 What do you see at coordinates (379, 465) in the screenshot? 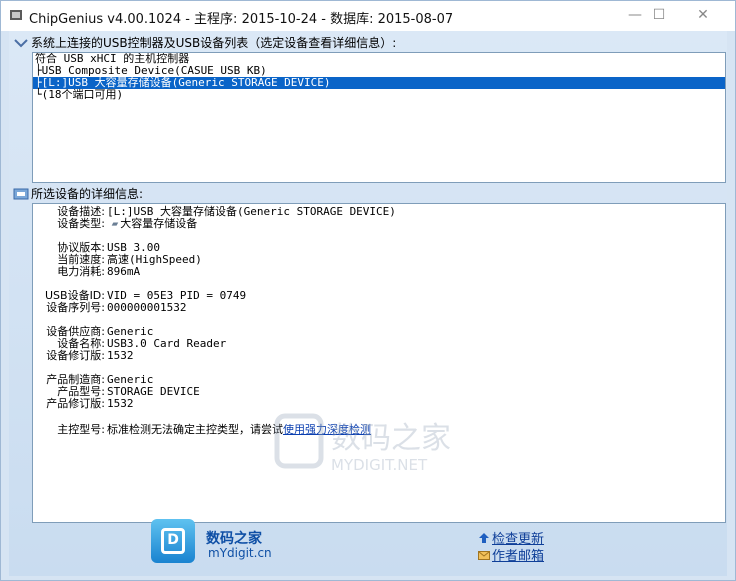
I see `svg-text: MYDIGIT.NET` at bounding box center [379, 465].